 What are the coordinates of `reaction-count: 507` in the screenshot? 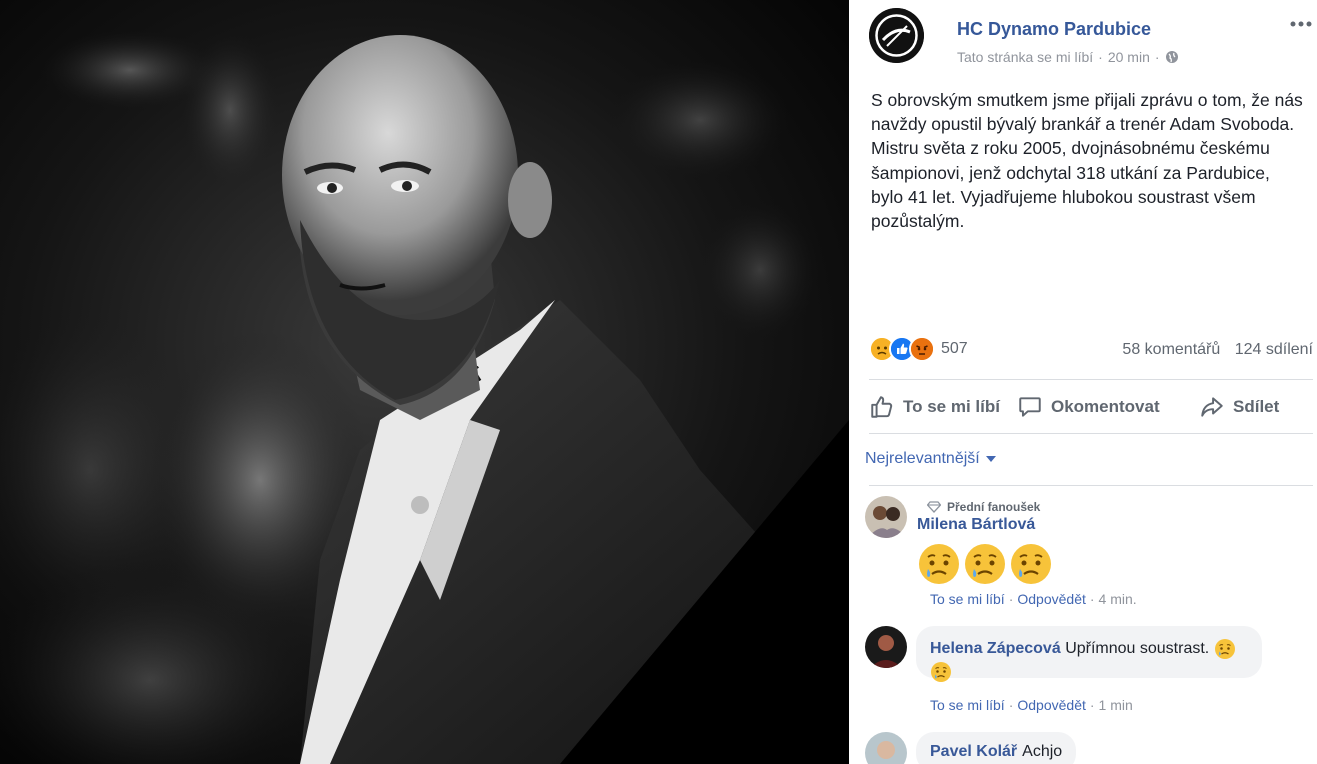 It's located at (954, 348).